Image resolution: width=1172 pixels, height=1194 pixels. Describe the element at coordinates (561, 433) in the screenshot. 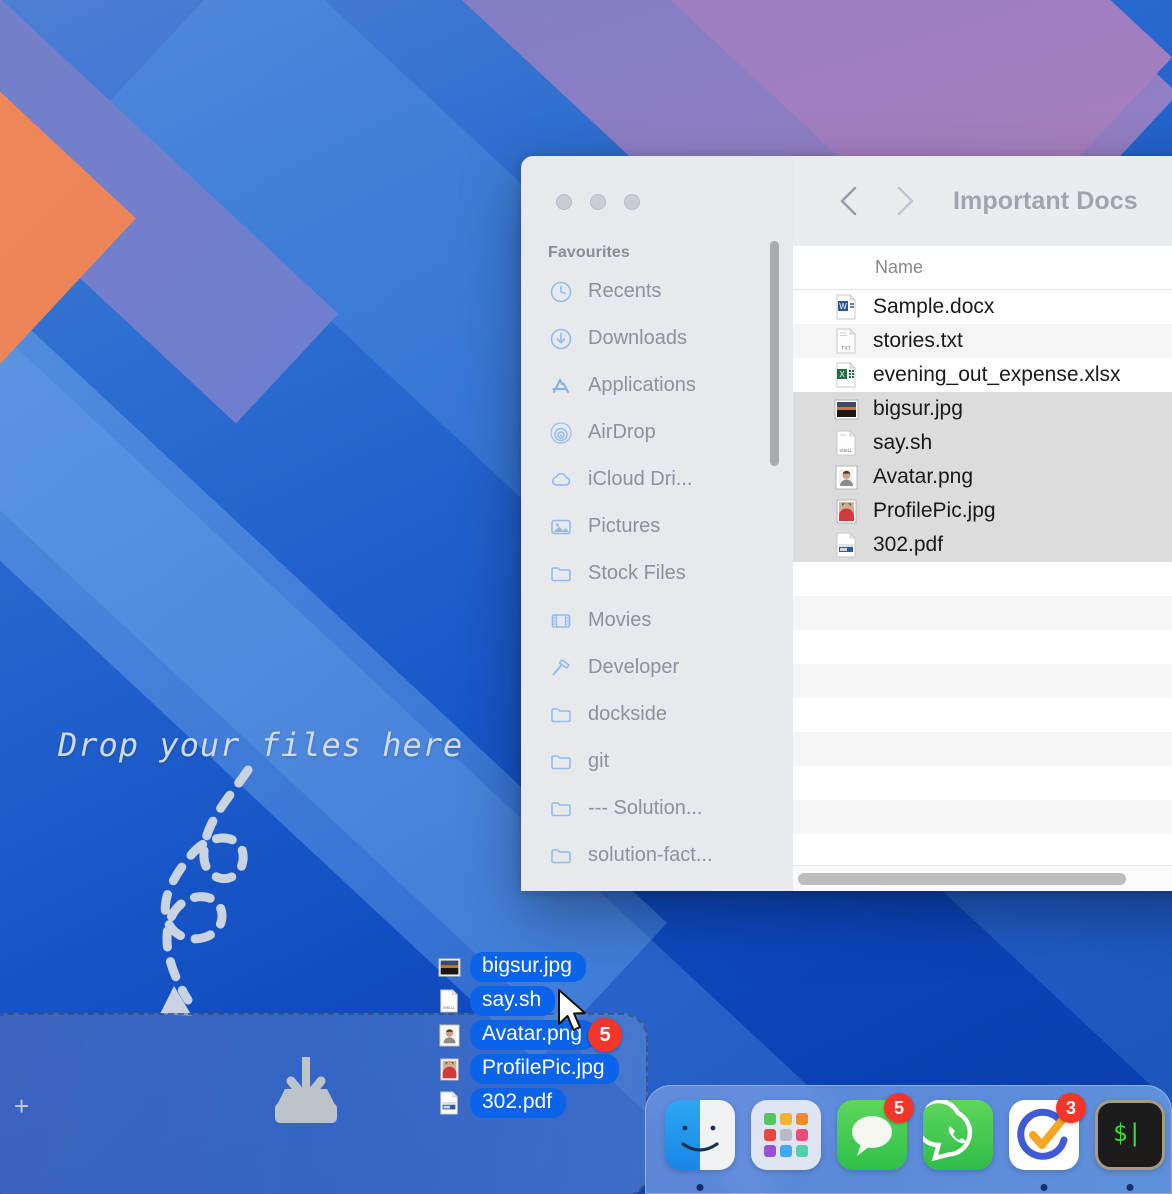

I see `airdrop-icon` at that location.